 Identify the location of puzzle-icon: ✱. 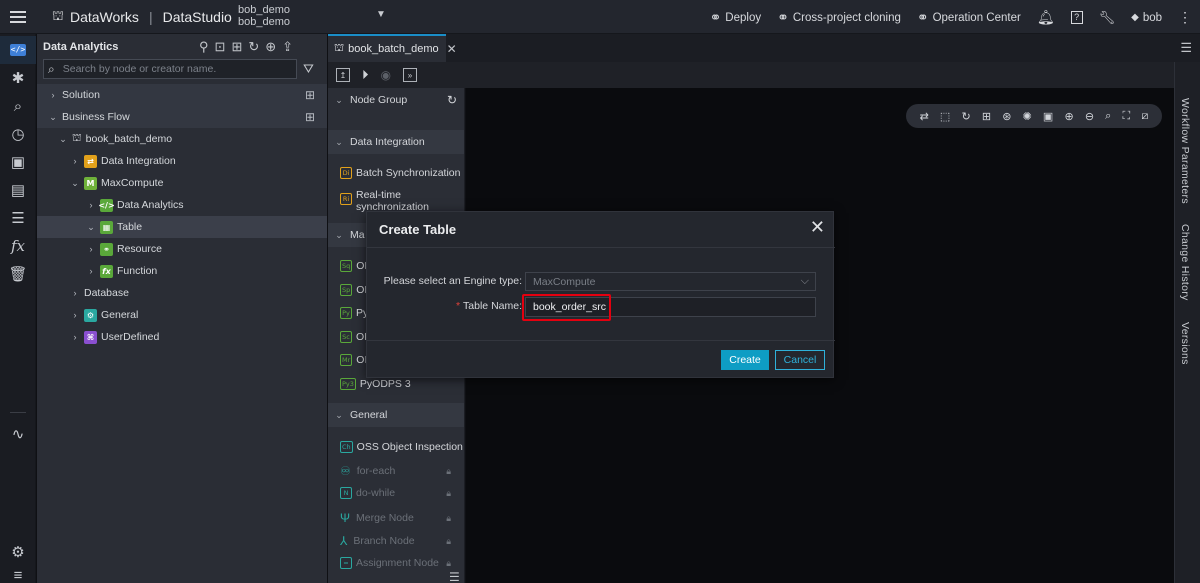
(18, 78).